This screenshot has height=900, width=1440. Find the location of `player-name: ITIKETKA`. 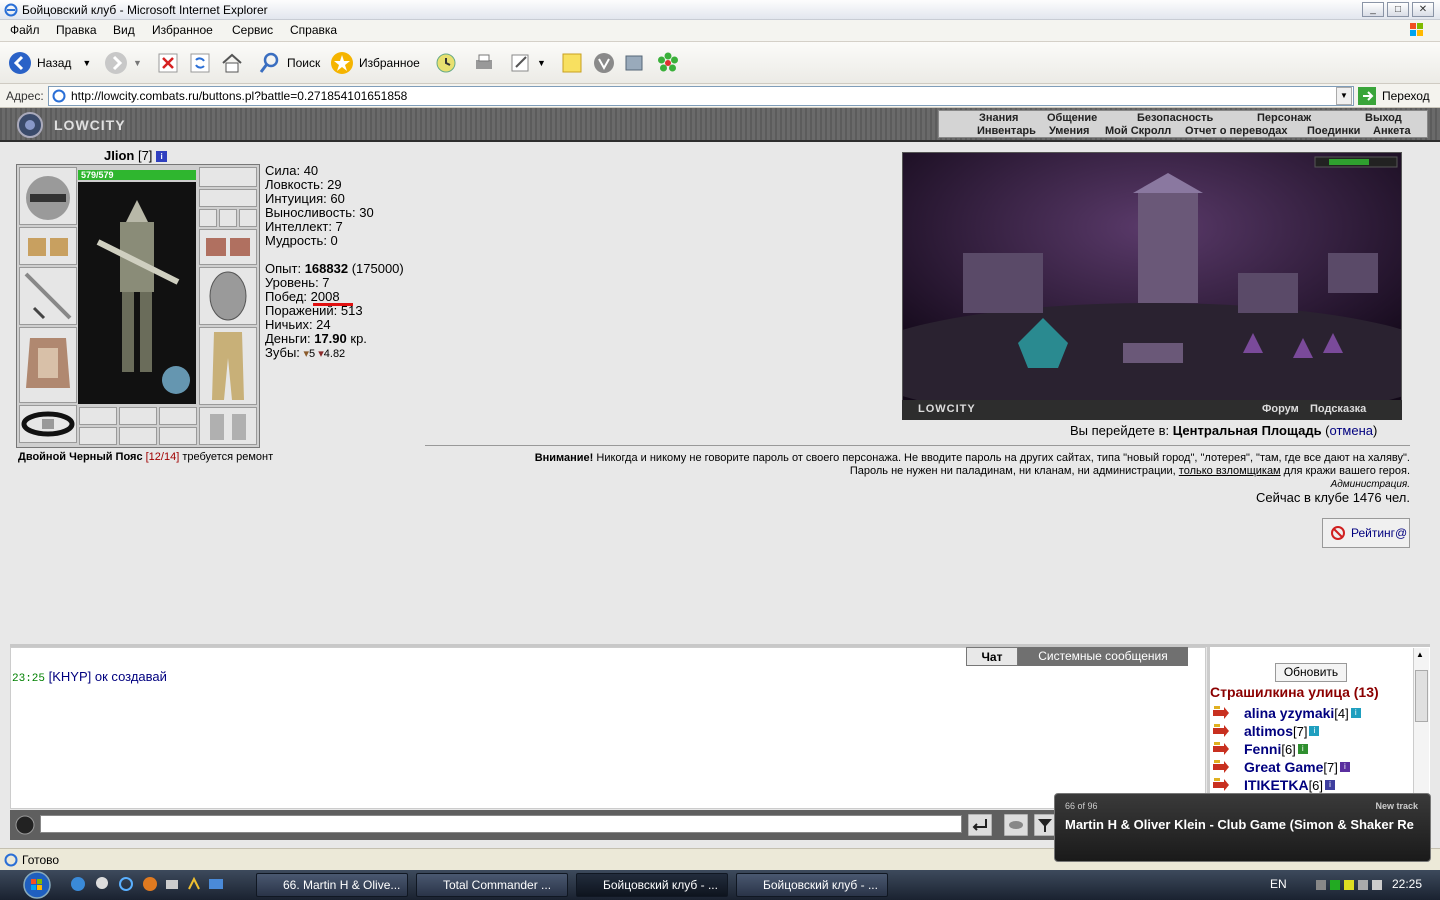

player-name: ITIKETKA is located at coordinates (1276, 785).